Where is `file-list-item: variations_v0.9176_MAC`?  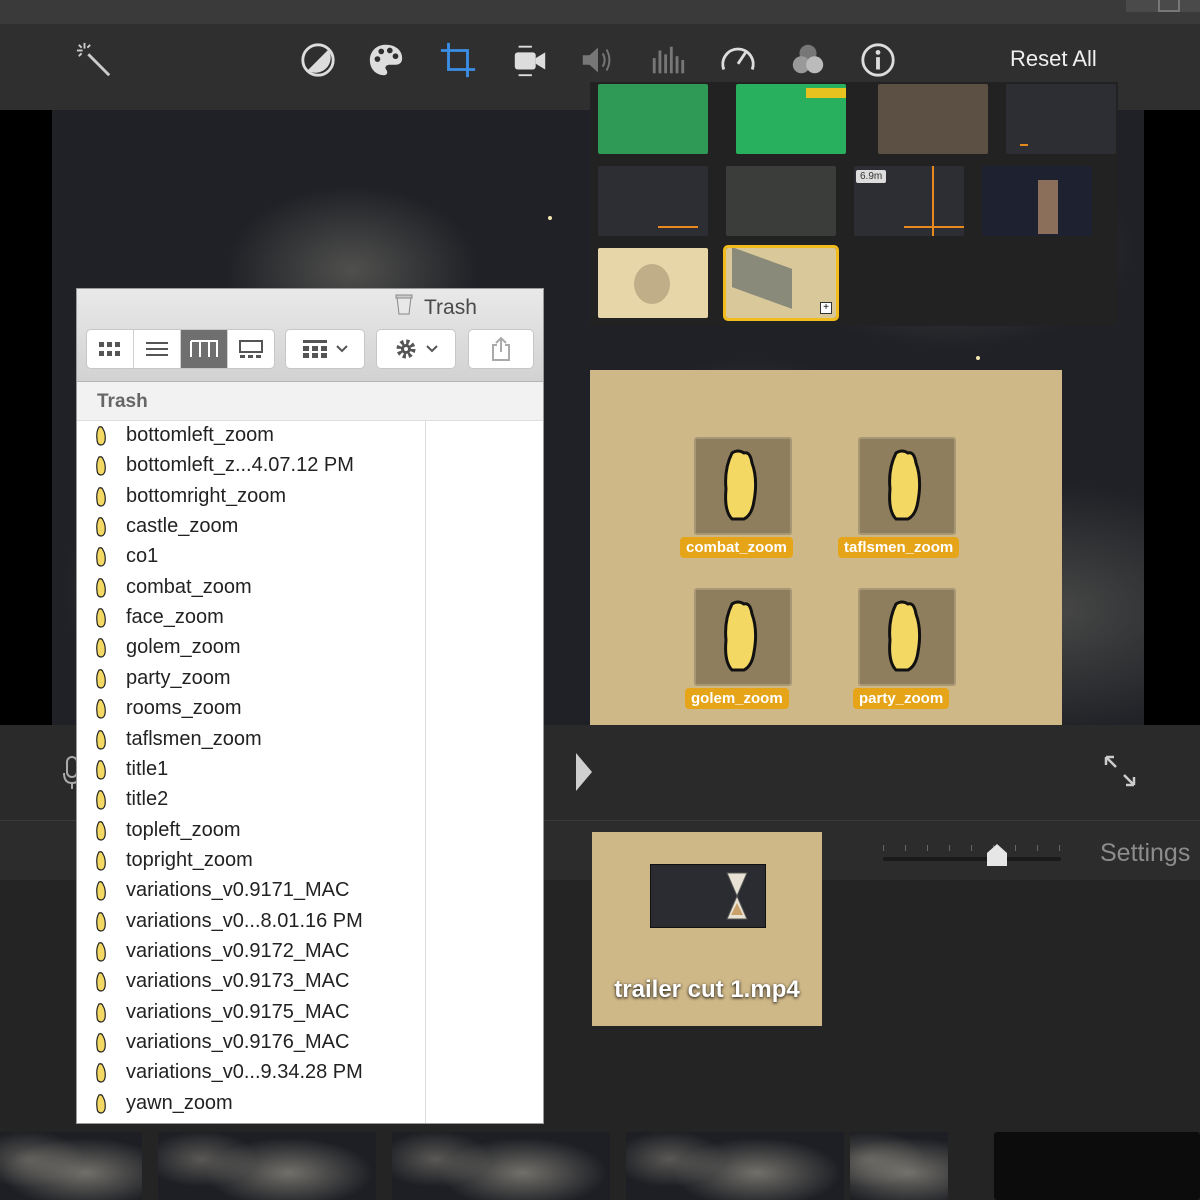 file-list-item: variations_v0.9176_MAC is located at coordinates (251, 1043).